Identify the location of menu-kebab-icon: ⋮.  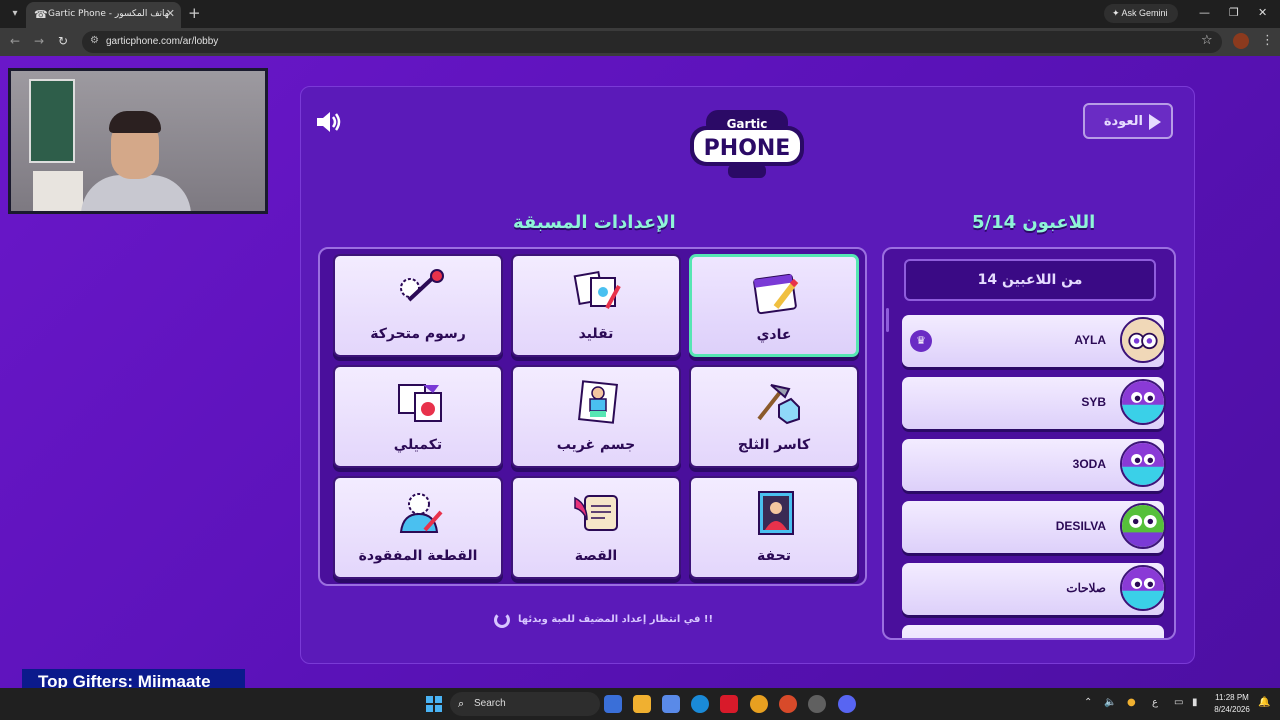
(1267, 40).